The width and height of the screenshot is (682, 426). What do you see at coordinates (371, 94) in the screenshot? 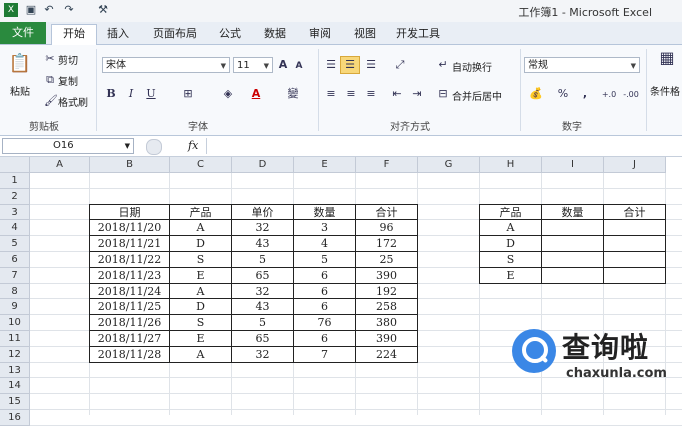
I see `align-right-icon: ≡` at bounding box center [371, 94].